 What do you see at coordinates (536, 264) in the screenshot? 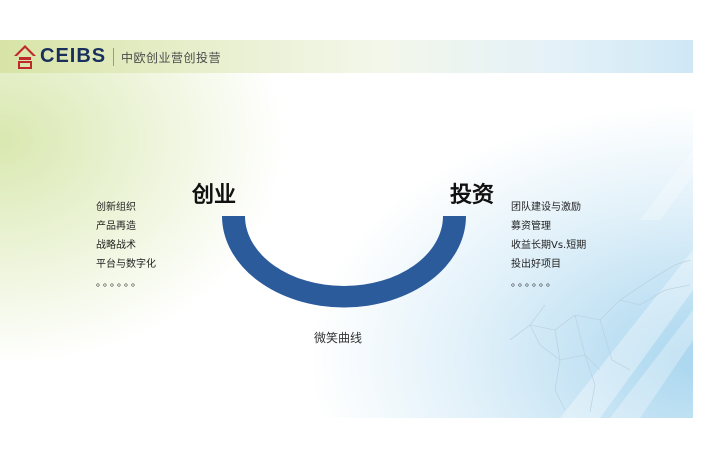
I see `right-list-item: 投出好项目` at bounding box center [536, 264].